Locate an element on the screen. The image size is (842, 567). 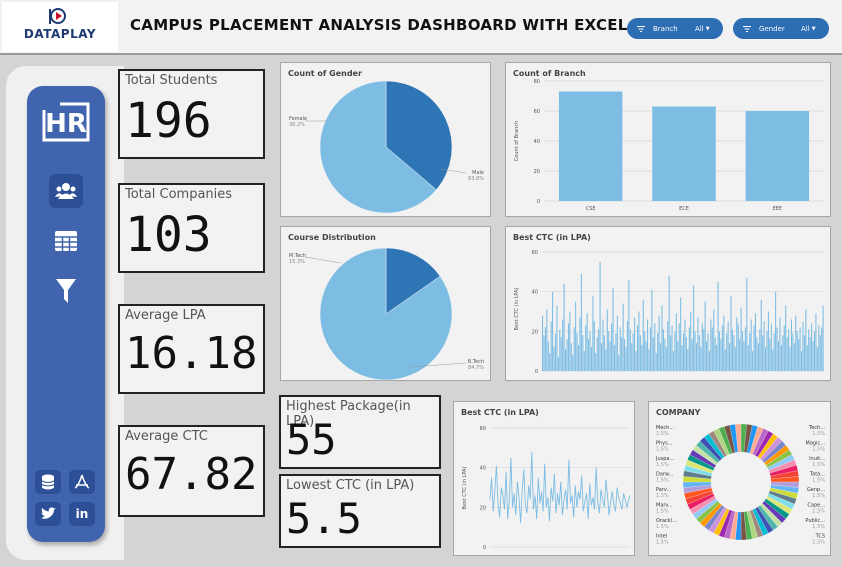
pie-value-label: 36.2% is located at coordinates (297, 125).